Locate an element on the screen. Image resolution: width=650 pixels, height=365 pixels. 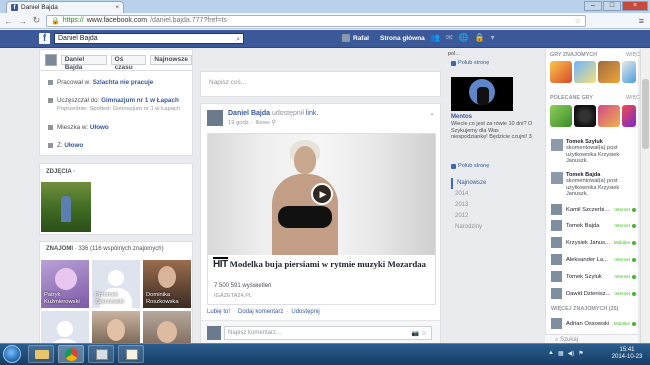
post-menu-chevron-icon: ⌄ is located at coordinates (432, 113).